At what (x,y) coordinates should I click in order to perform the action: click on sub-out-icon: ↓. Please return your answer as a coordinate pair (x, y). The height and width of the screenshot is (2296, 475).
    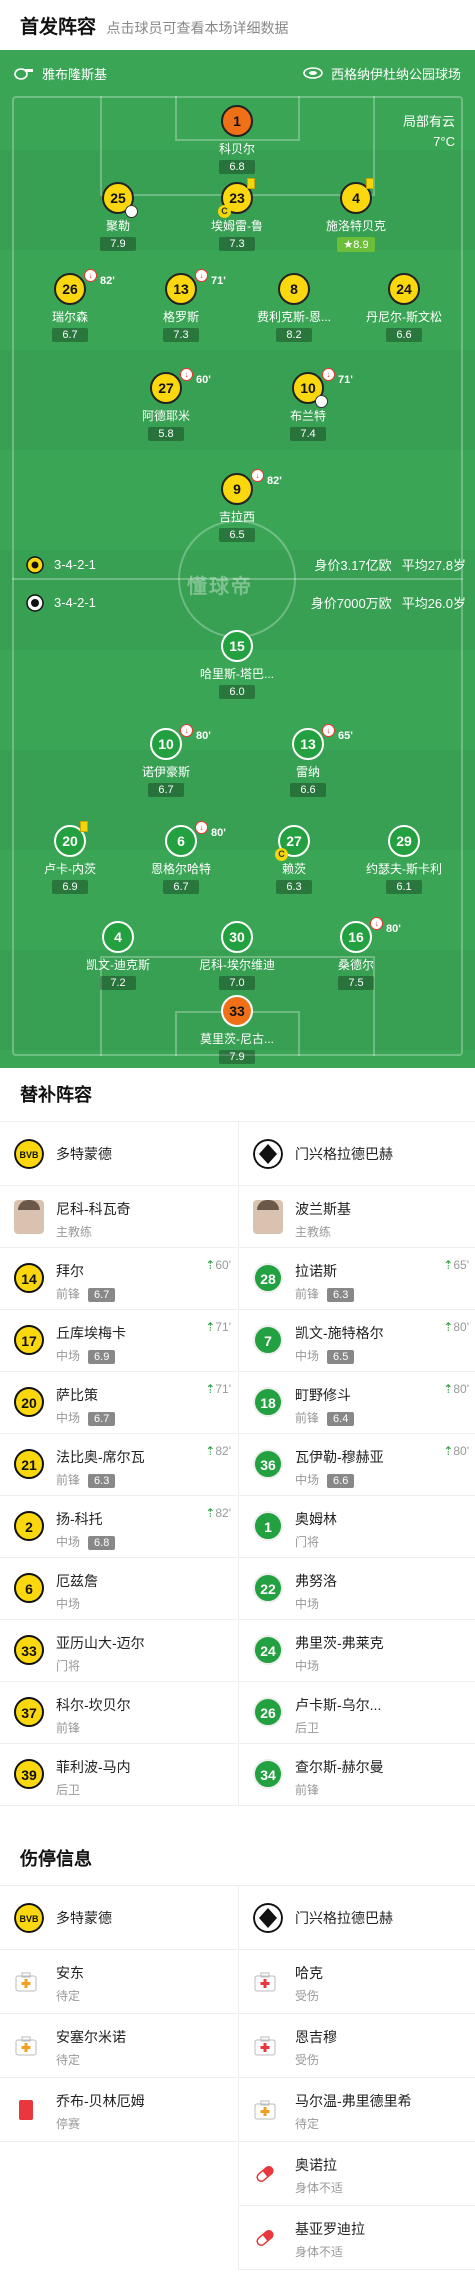
    Looking at the image, I should click on (376, 923).